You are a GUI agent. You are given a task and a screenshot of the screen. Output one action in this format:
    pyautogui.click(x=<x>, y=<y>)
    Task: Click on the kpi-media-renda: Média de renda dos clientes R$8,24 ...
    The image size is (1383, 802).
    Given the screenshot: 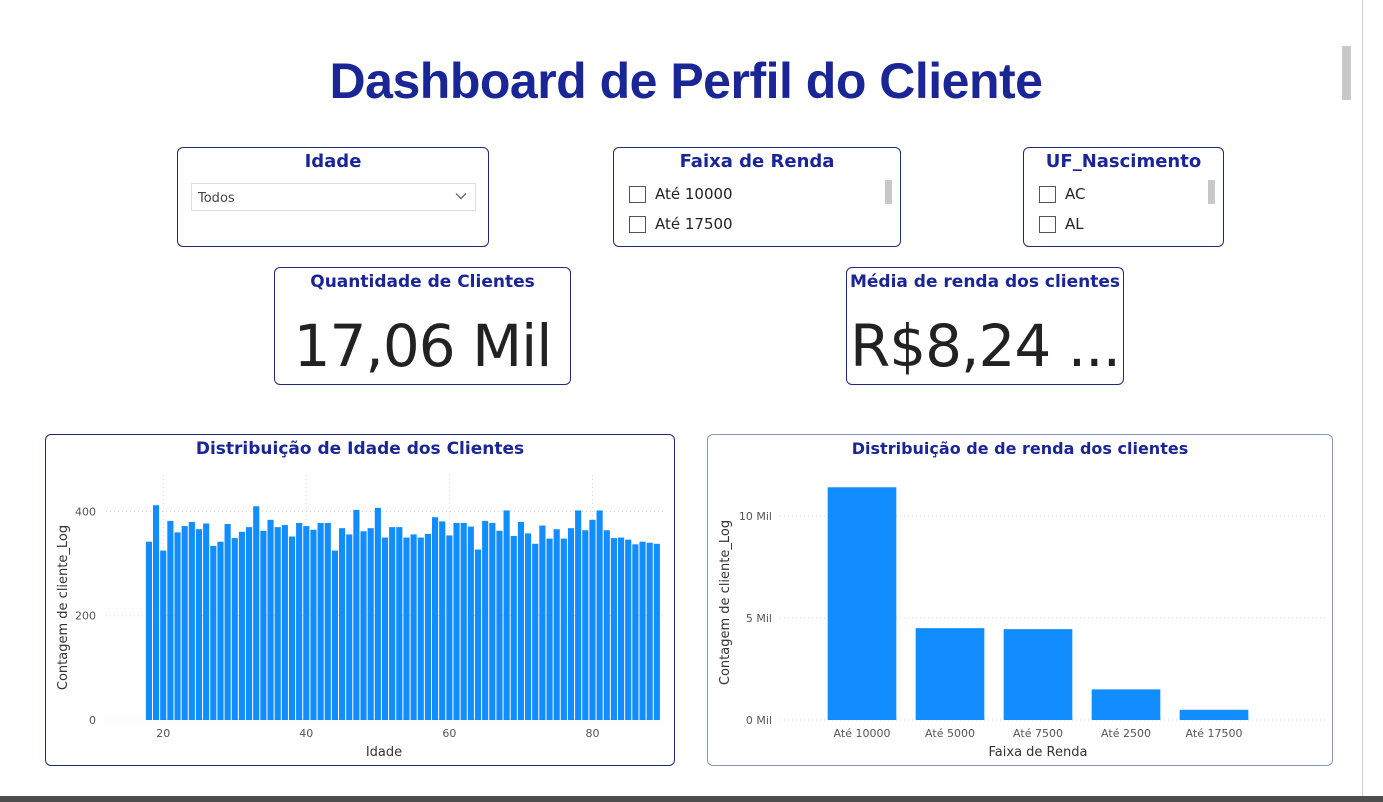 What is the action you would take?
    pyautogui.click(x=985, y=326)
    